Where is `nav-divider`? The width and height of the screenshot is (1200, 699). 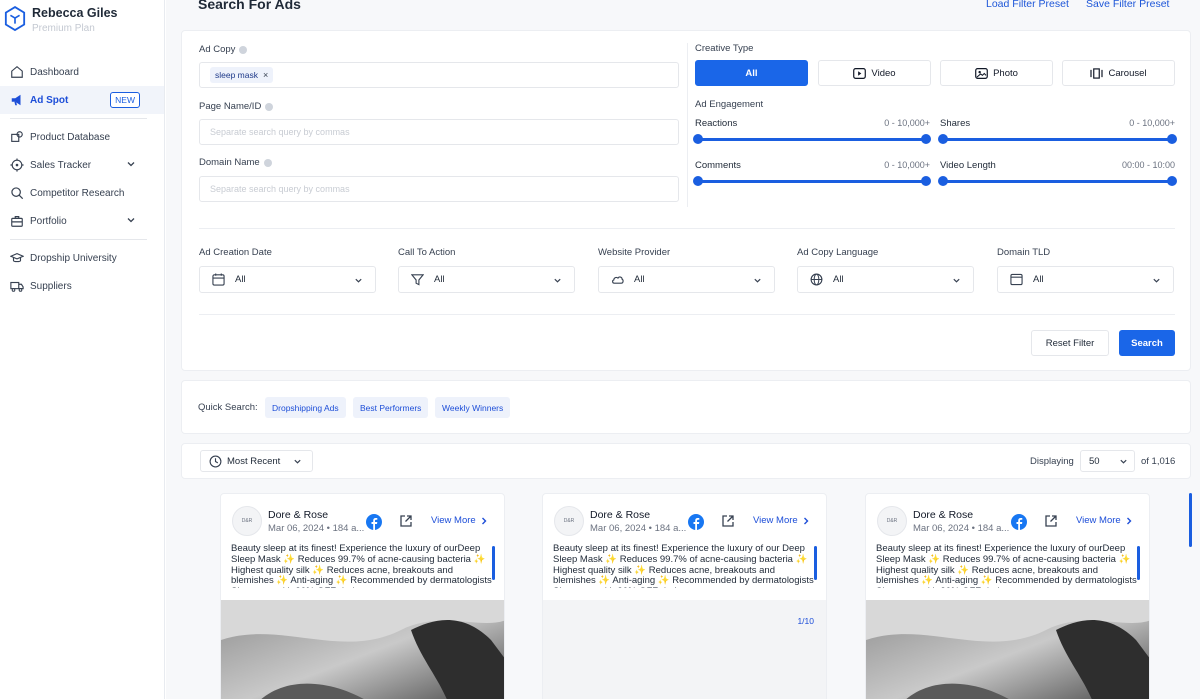 nav-divider is located at coordinates (78, 239).